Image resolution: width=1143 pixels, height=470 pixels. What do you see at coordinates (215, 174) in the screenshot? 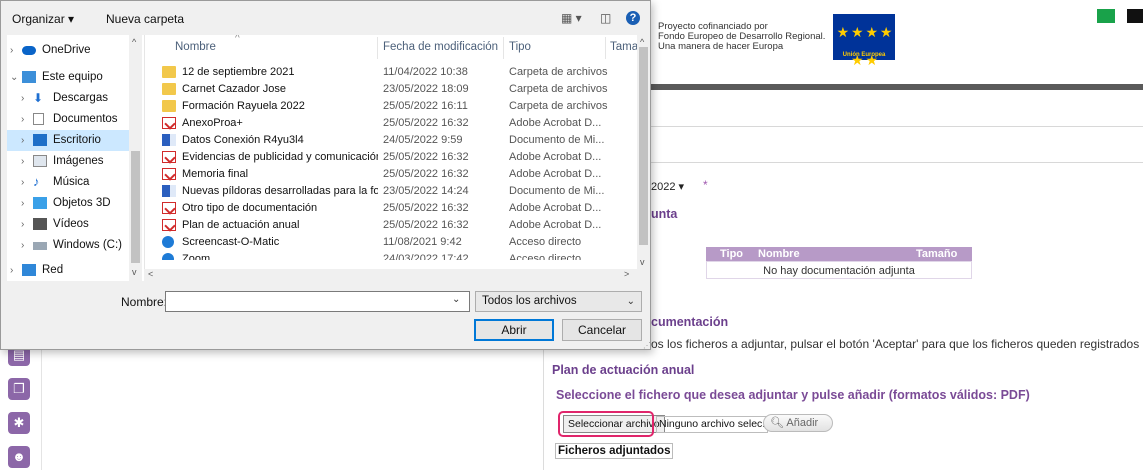
I see `file-name: Memoria final` at bounding box center [215, 174].